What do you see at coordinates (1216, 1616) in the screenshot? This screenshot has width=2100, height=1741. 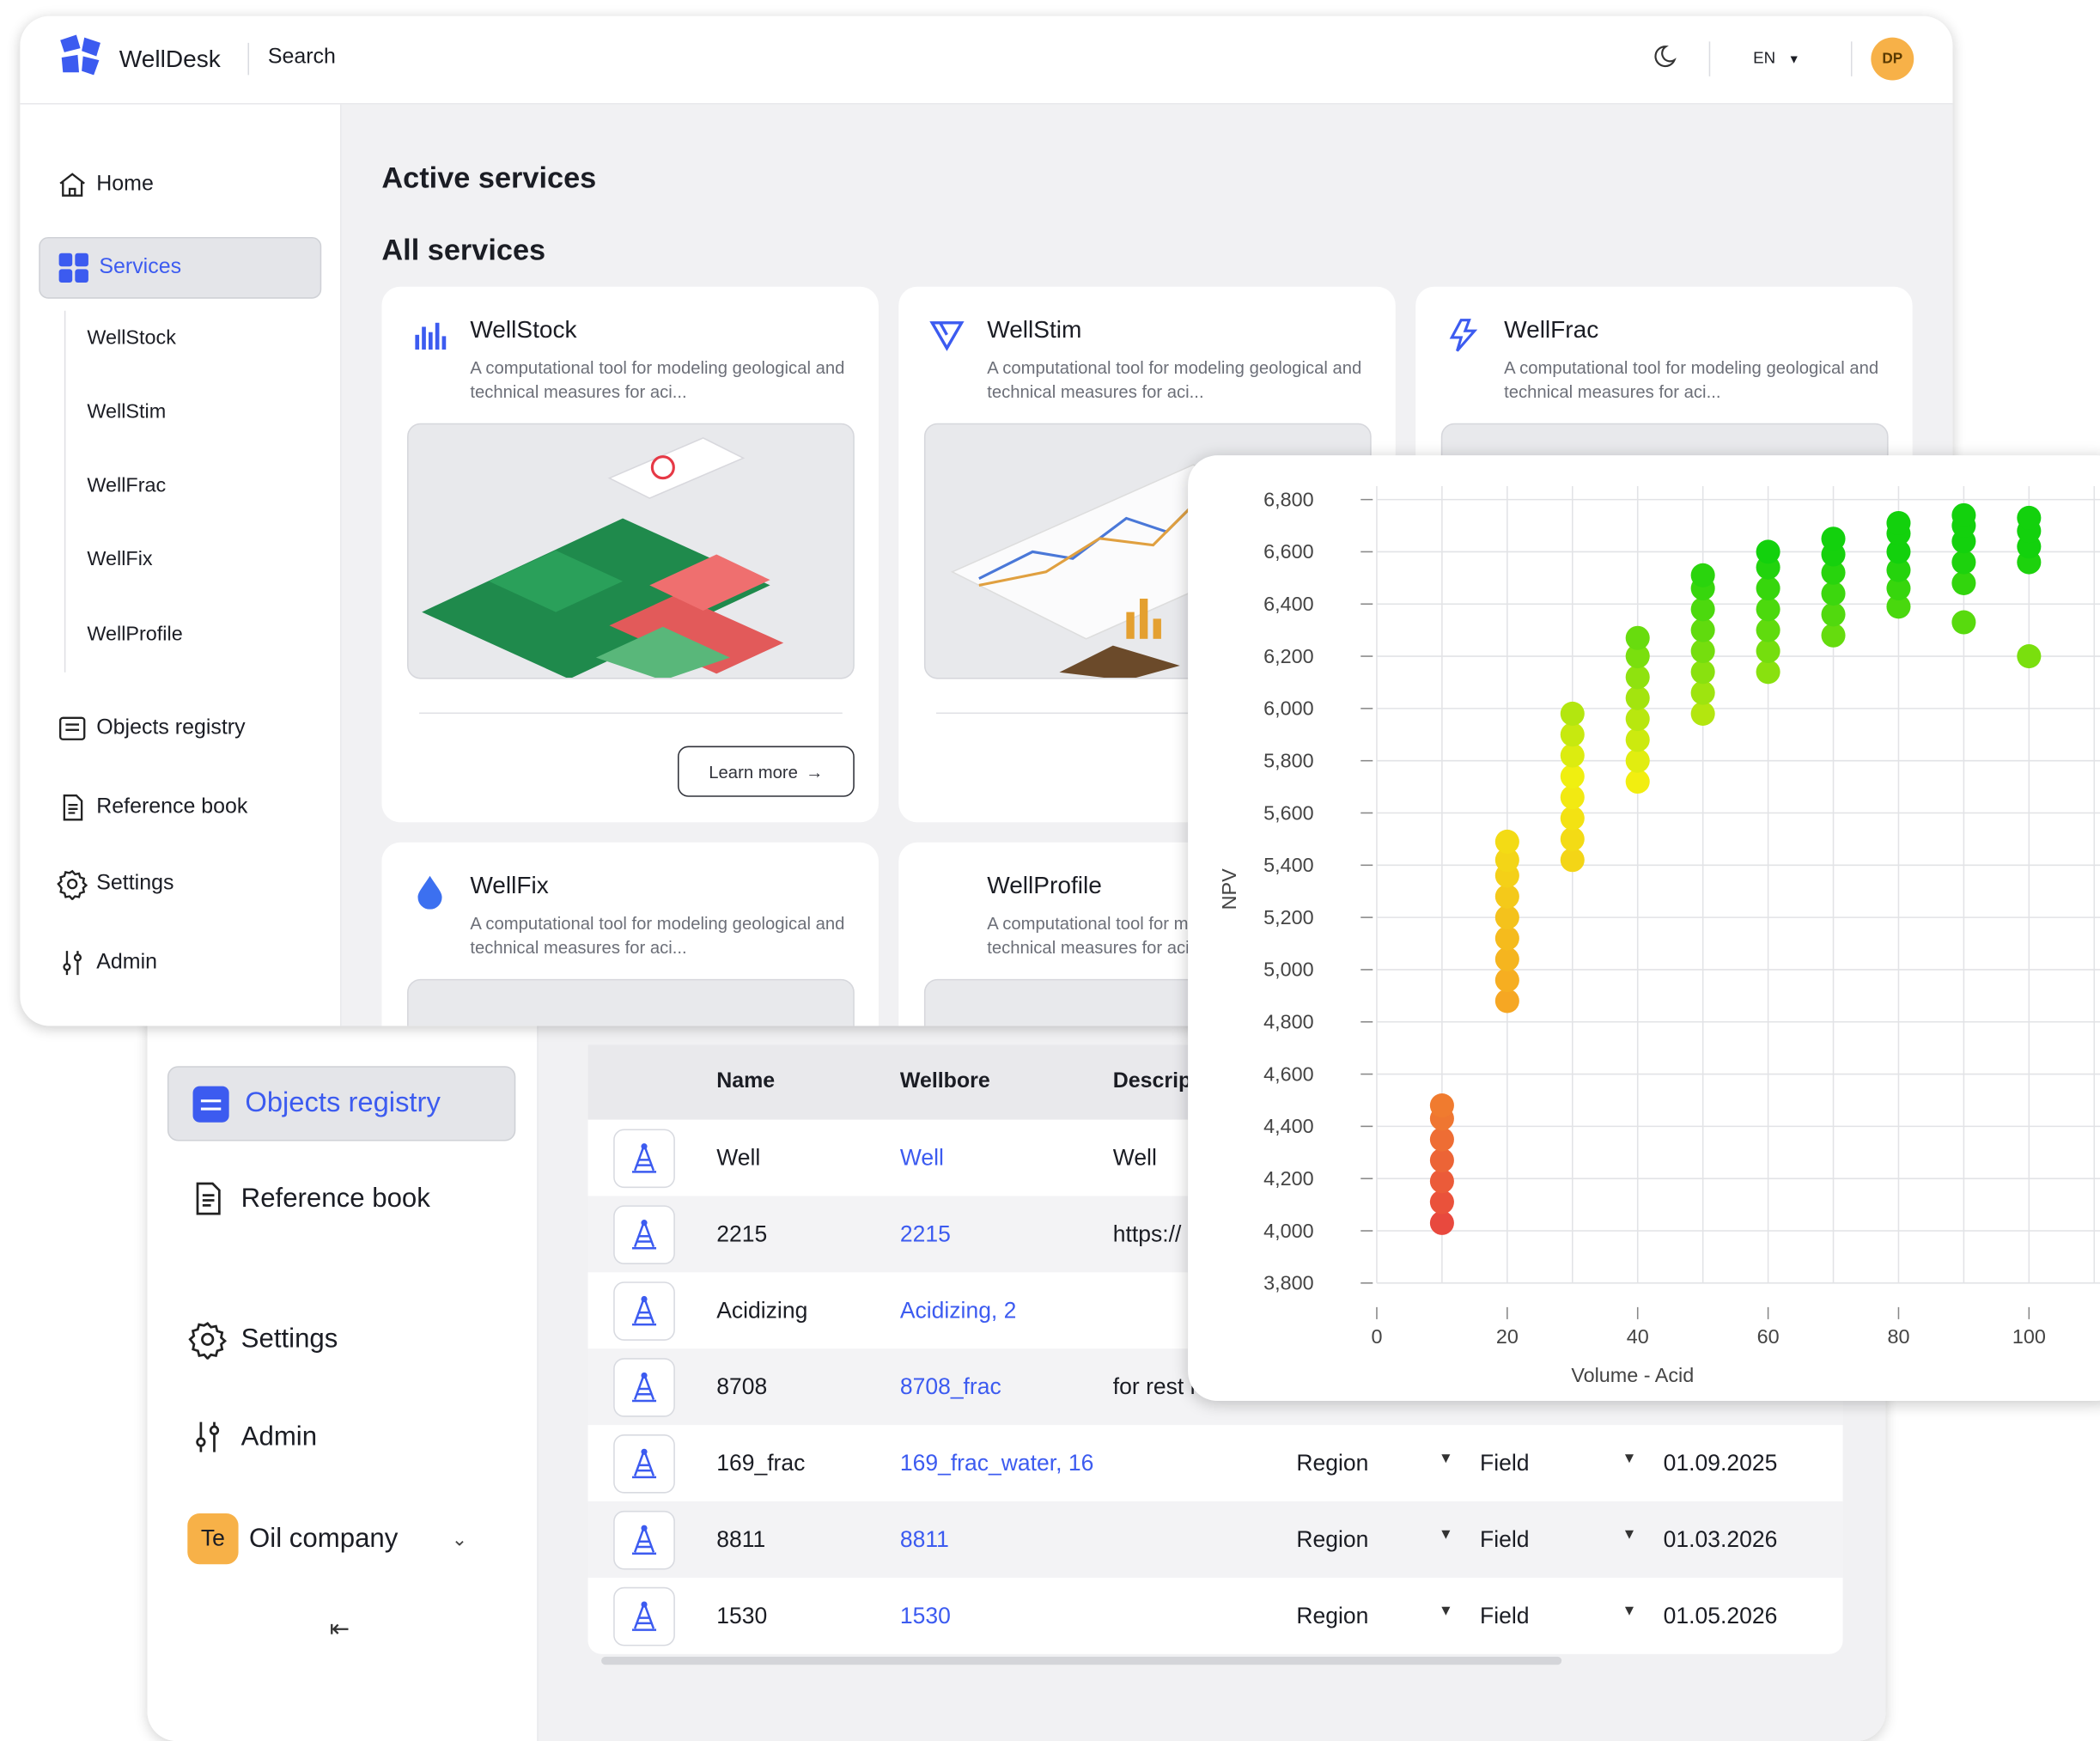 I see `table-row: 1530 1530 Region ▼ Field ▼ 01.05.2026` at bounding box center [1216, 1616].